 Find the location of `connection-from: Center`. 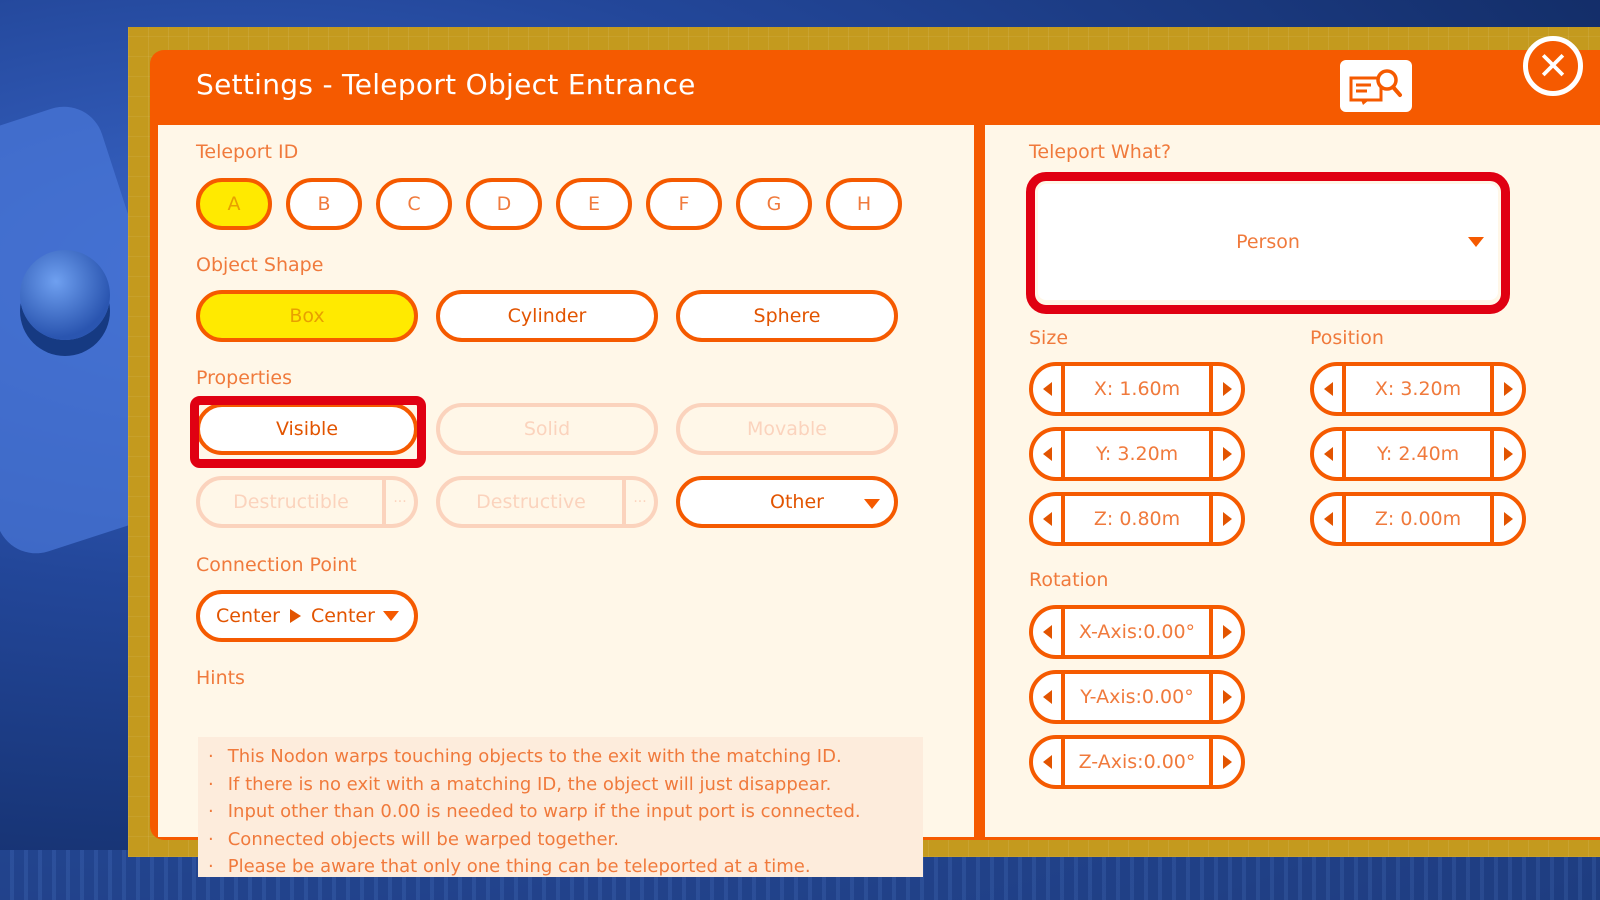

connection-from: Center is located at coordinates (248, 616).